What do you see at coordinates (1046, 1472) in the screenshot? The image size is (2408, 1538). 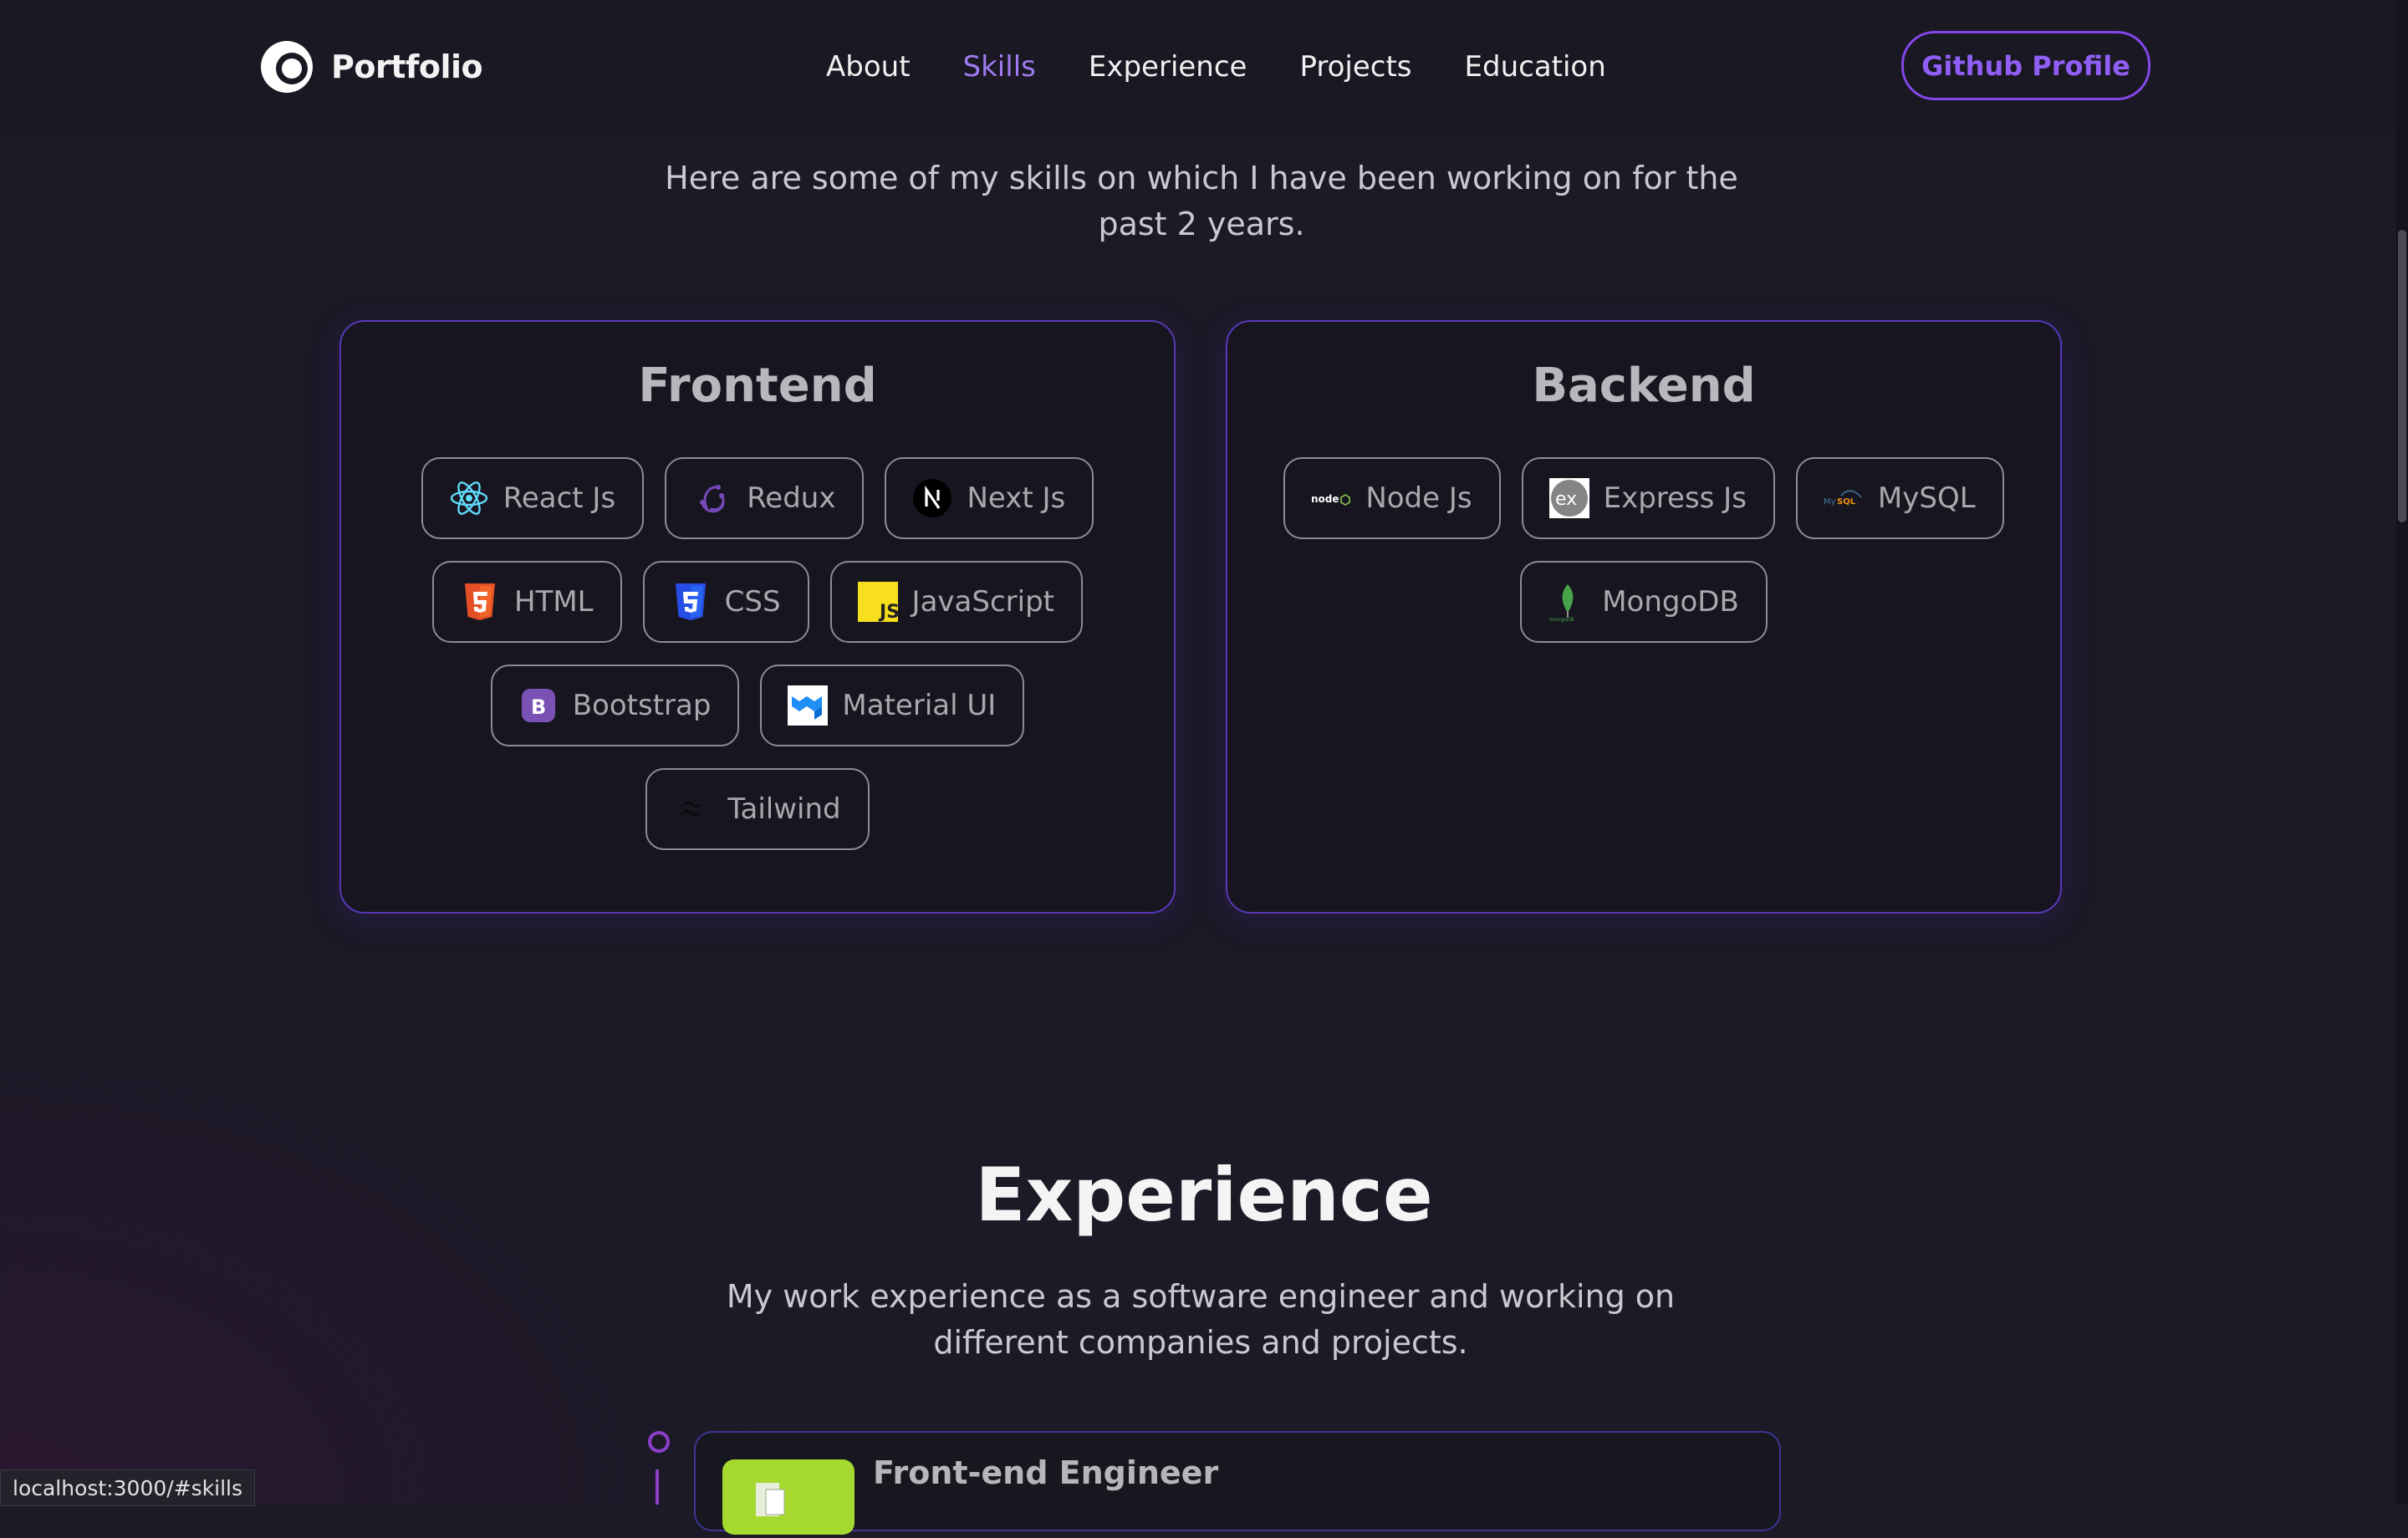 I see `experience-role: Front-end Engineer` at bounding box center [1046, 1472].